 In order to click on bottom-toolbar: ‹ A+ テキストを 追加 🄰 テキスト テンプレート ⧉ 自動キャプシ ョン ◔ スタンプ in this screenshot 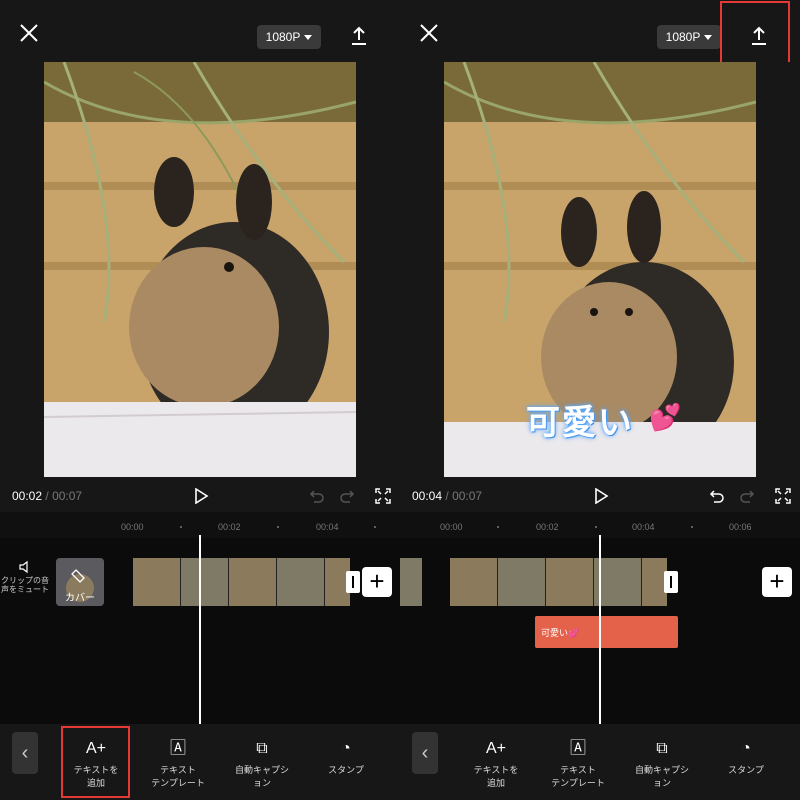, I will do `click(200, 762)`.